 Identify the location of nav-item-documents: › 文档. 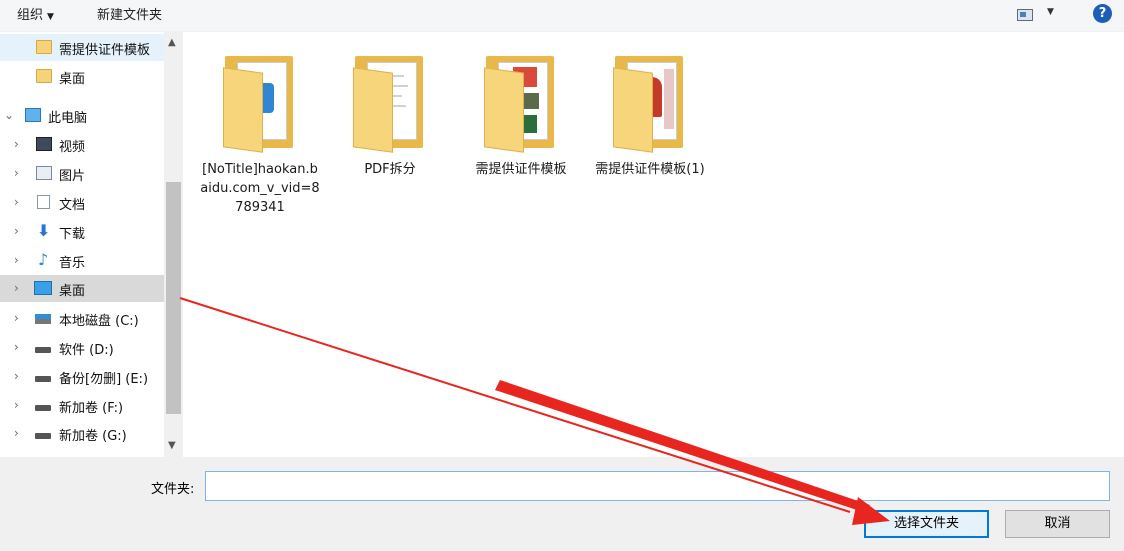
(82, 202).